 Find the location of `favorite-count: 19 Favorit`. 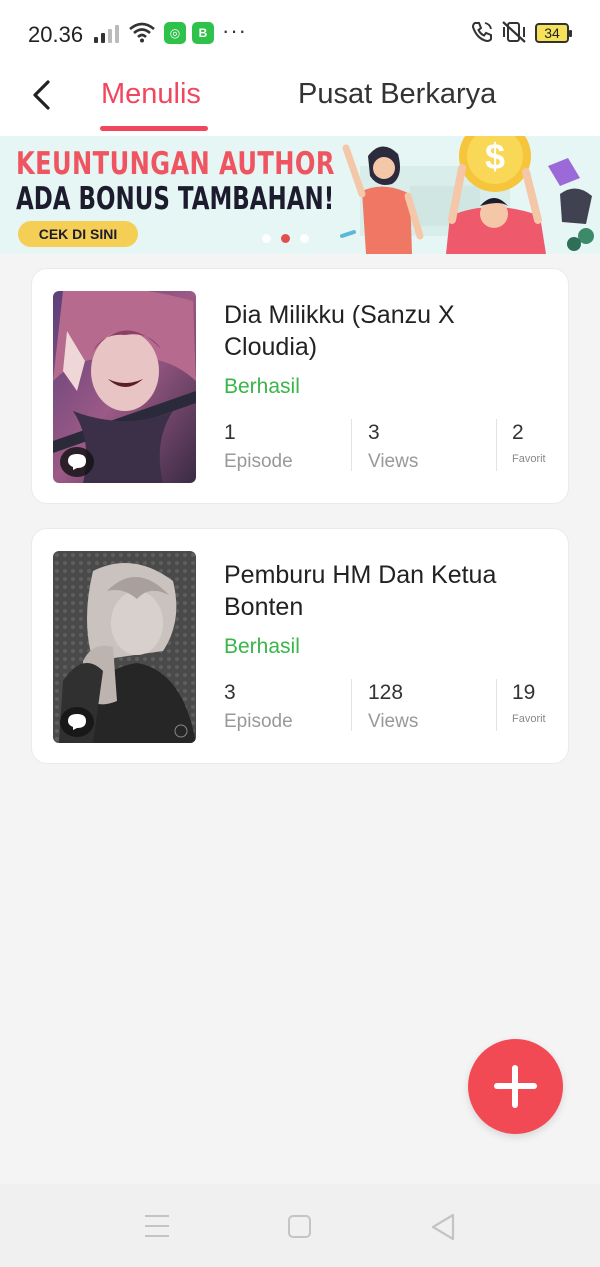

favorite-count: 19 Favorit is located at coordinates (529, 703).